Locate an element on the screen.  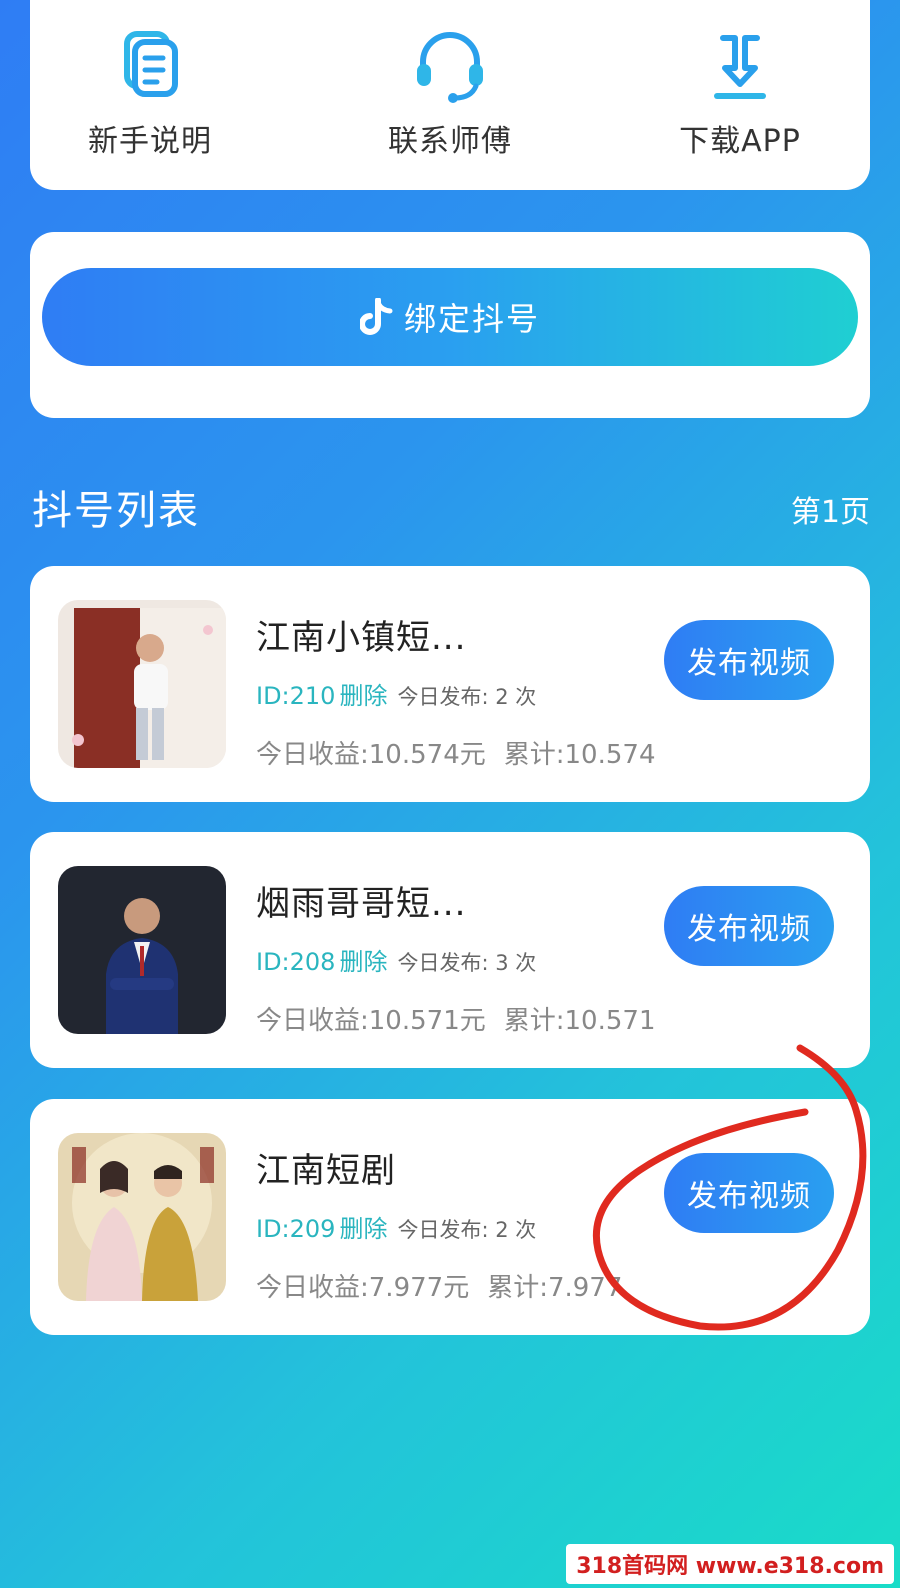
headset-icon is located at coordinates (450, 67).